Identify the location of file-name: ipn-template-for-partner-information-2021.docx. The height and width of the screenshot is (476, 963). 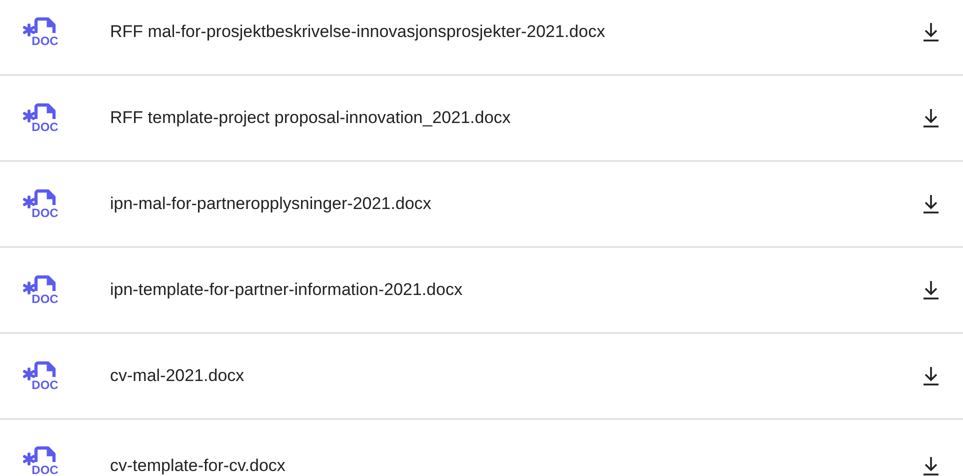
(516, 290).